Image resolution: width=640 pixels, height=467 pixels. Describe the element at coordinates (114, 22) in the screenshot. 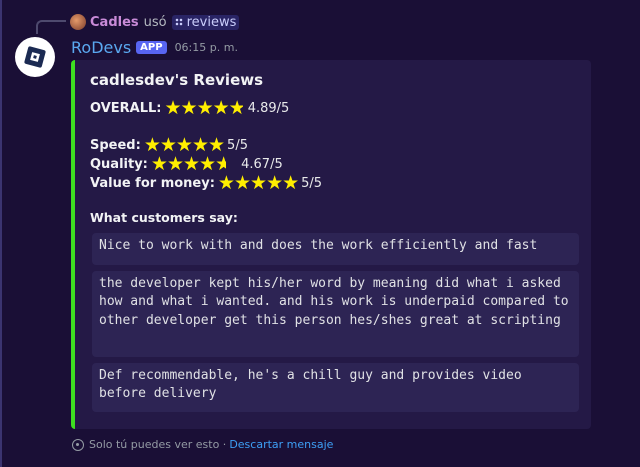

I see `reply-username: Cadles` at that location.